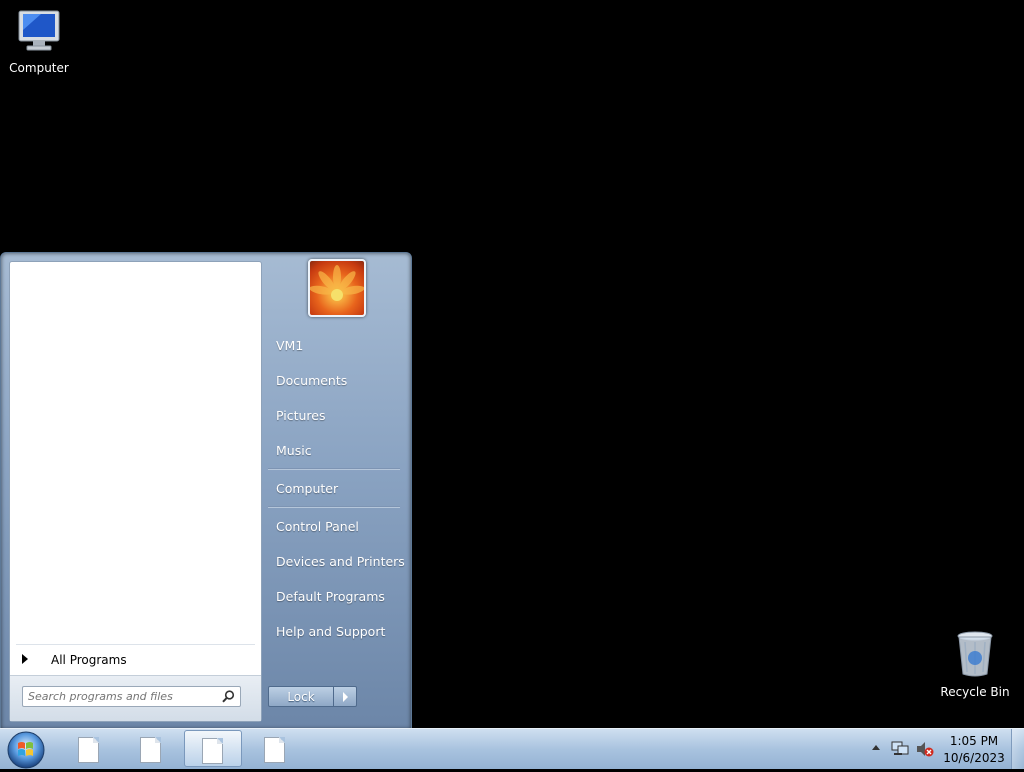  I want to click on start-menu-user-folder: VM1, so click(336, 346).